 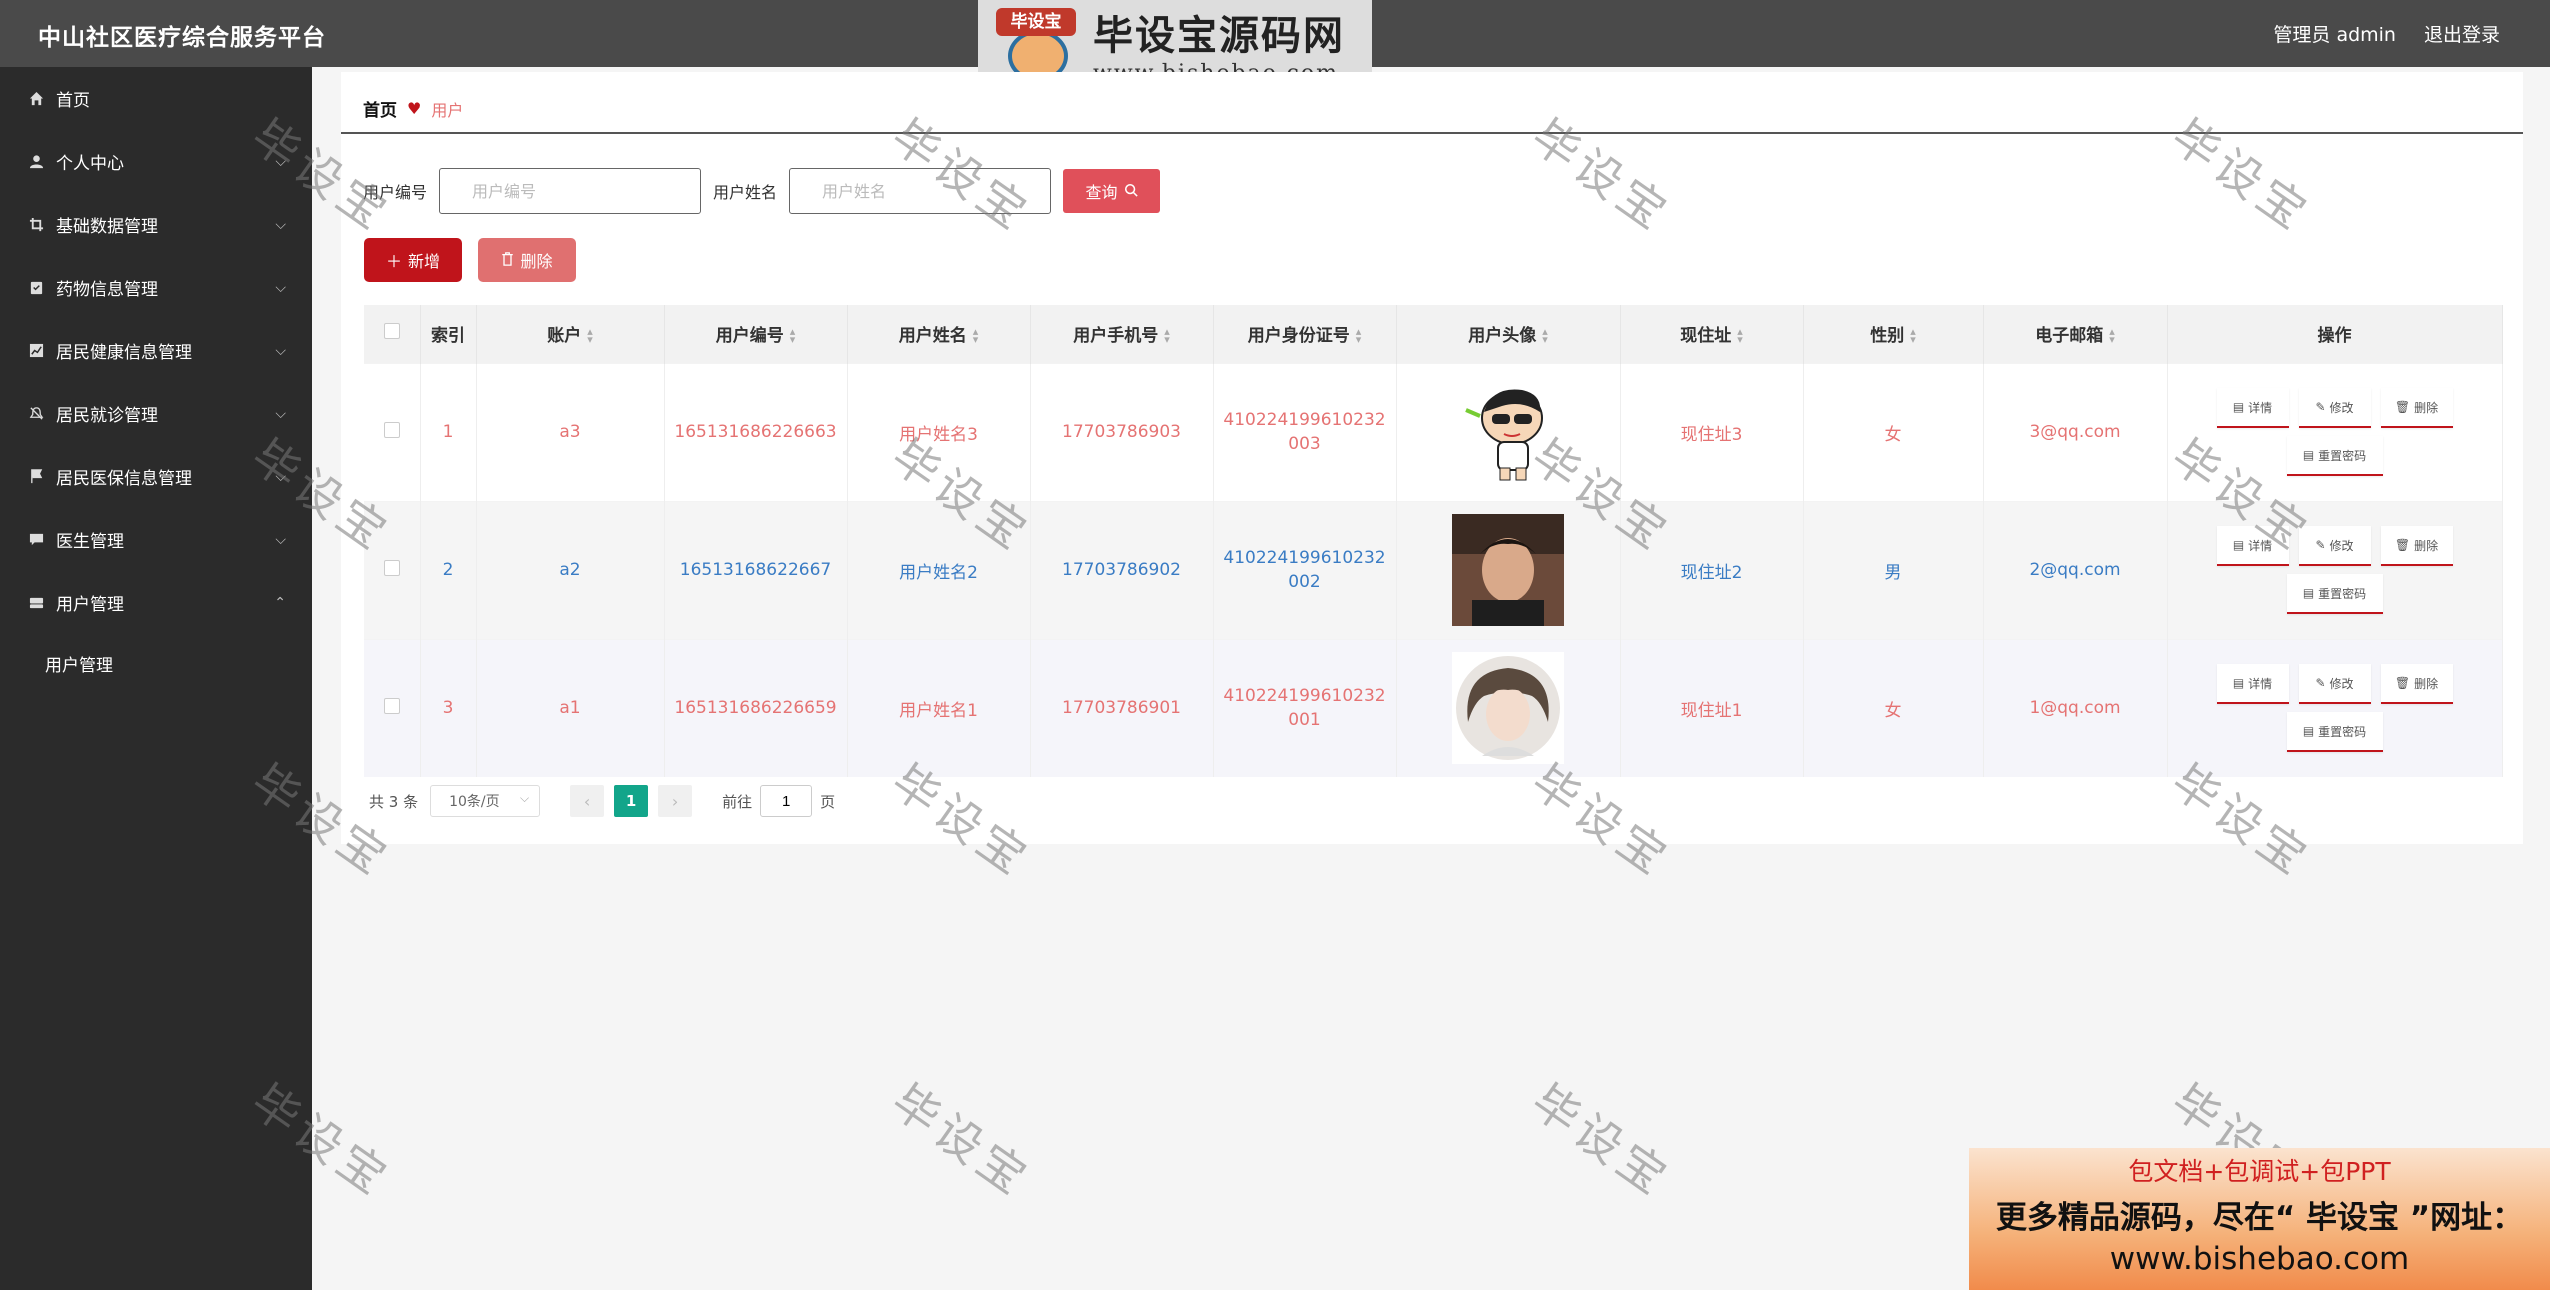 What do you see at coordinates (1116, 336) in the screenshot?
I see `col-phone-label: 用户手机号` at bounding box center [1116, 336].